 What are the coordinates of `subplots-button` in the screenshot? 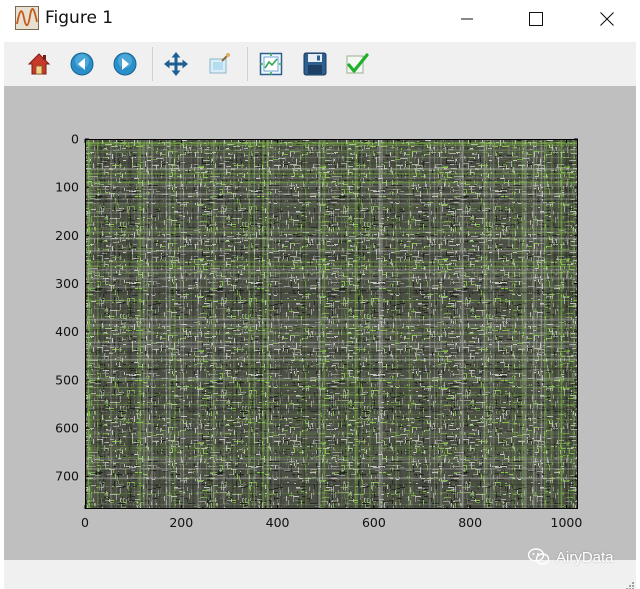 It's located at (271, 64).